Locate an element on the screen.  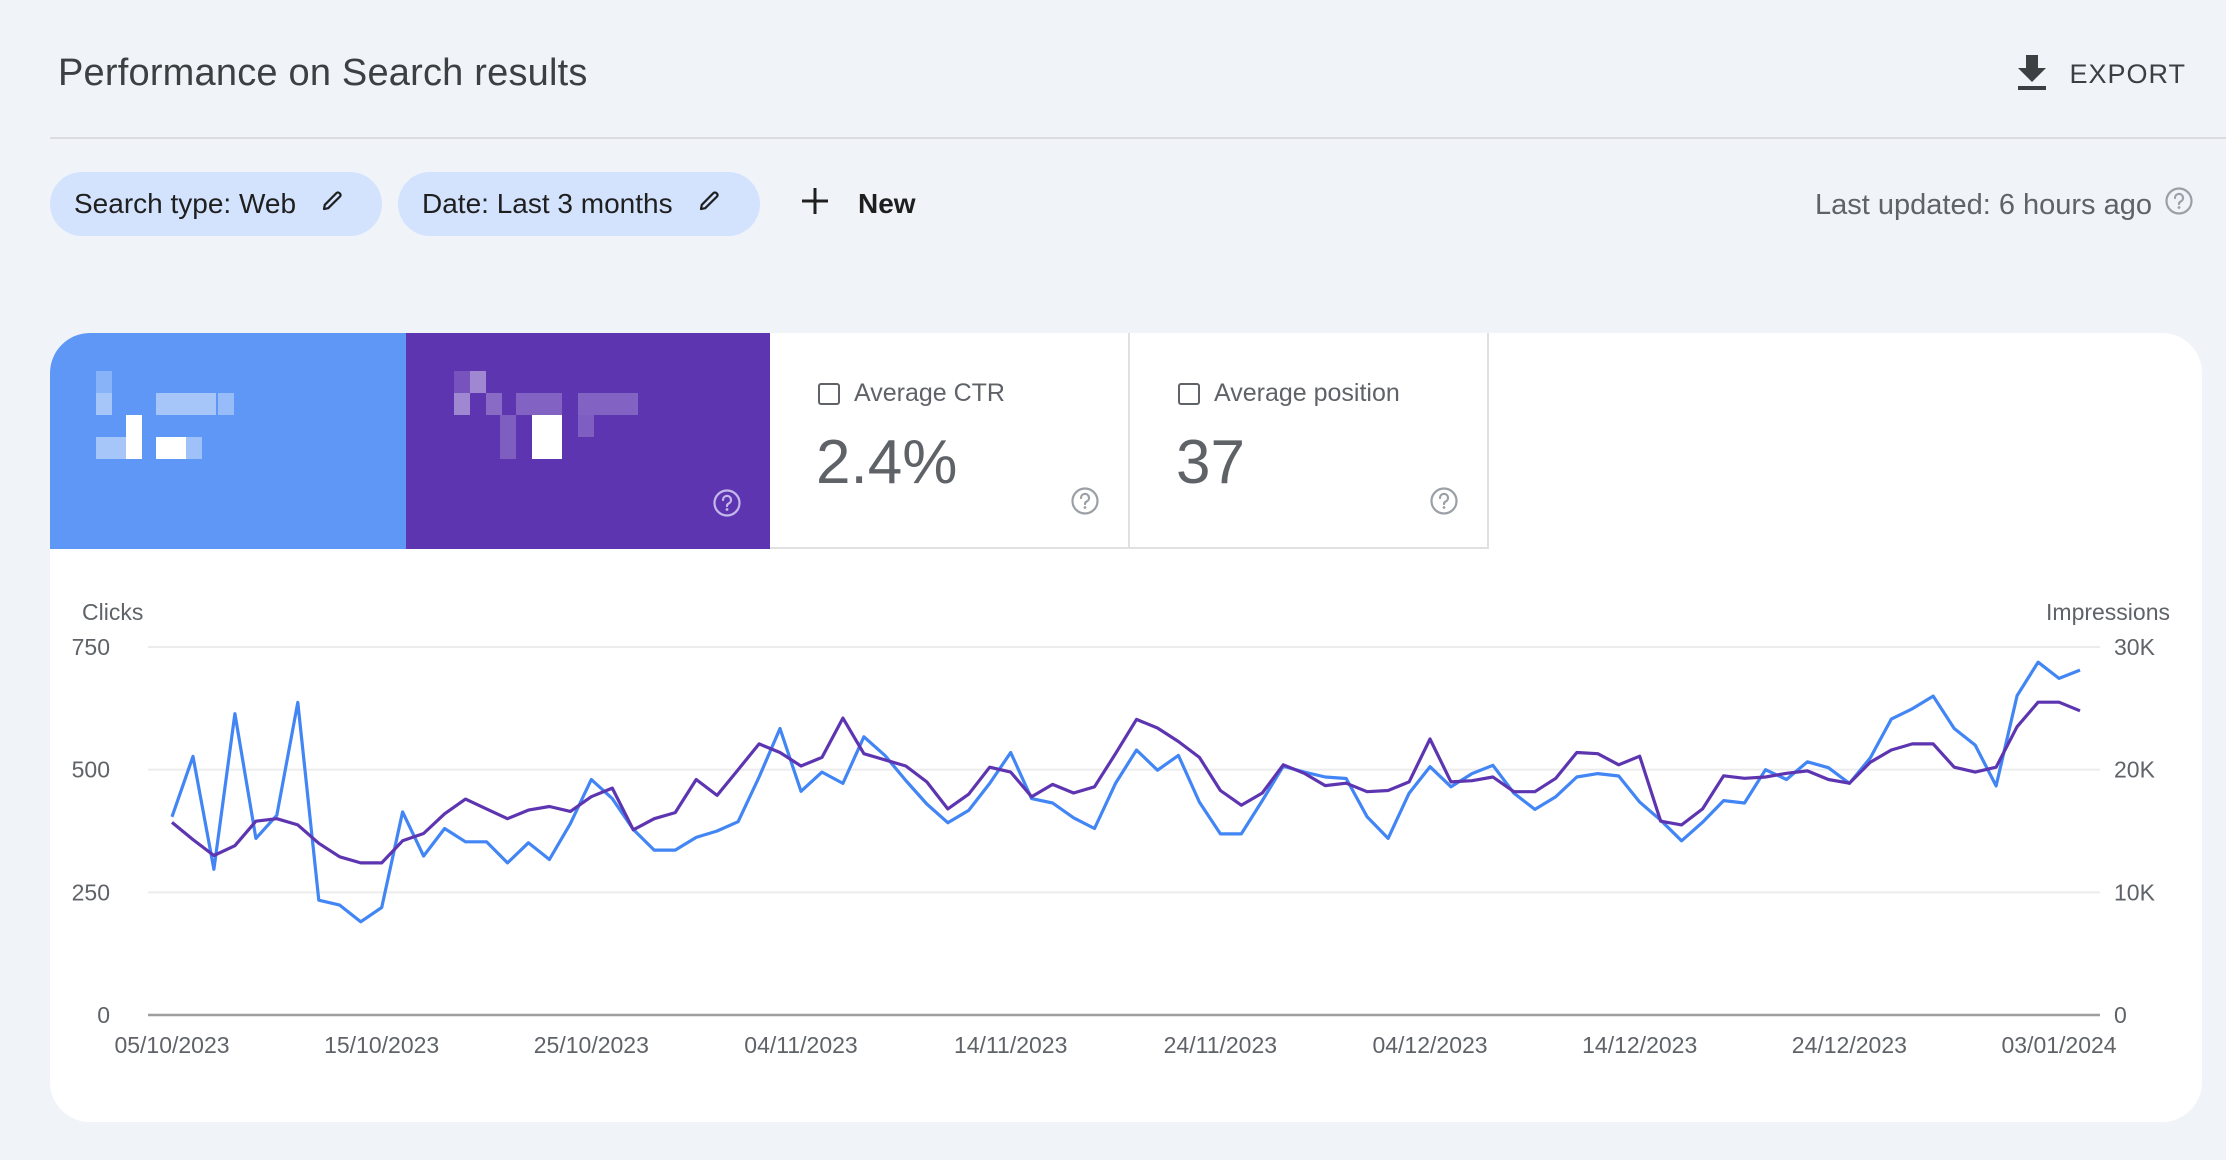
right-tick-label: 30K is located at coordinates (2135, 647).